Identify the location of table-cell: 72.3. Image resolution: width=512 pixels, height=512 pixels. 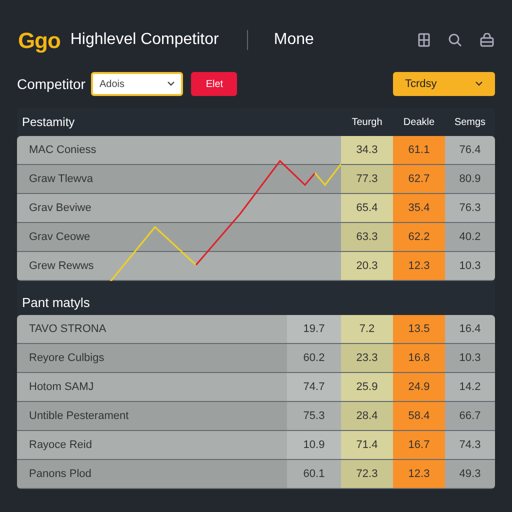
(367, 474).